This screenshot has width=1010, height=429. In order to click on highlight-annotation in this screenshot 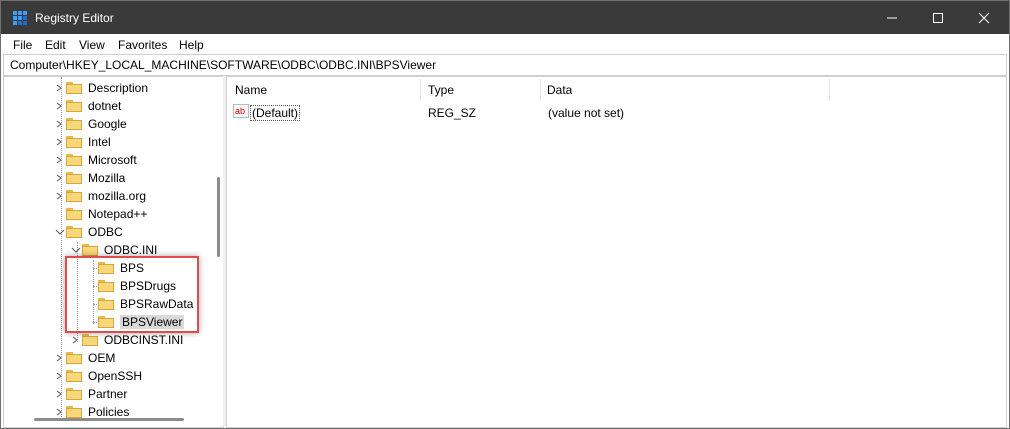, I will do `click(132, 294)`.